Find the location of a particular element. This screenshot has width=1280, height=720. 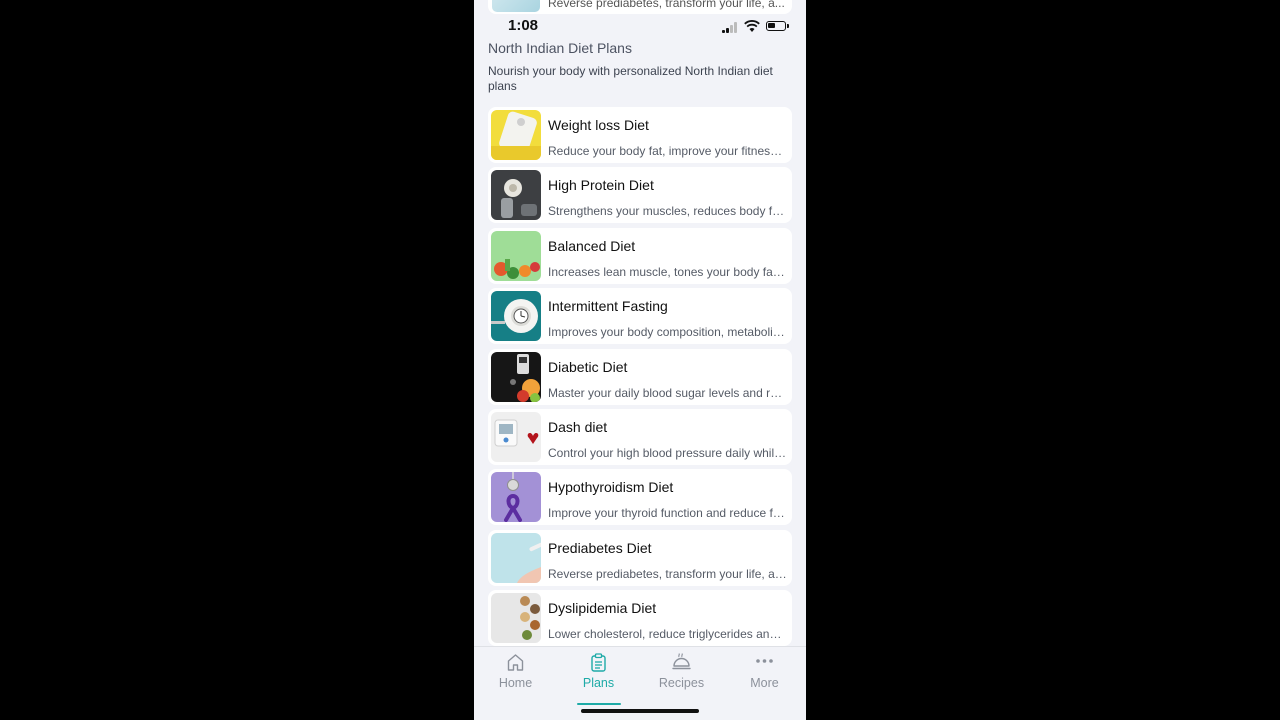

status-bar: 1:08 is located at coordinates (640, 27).